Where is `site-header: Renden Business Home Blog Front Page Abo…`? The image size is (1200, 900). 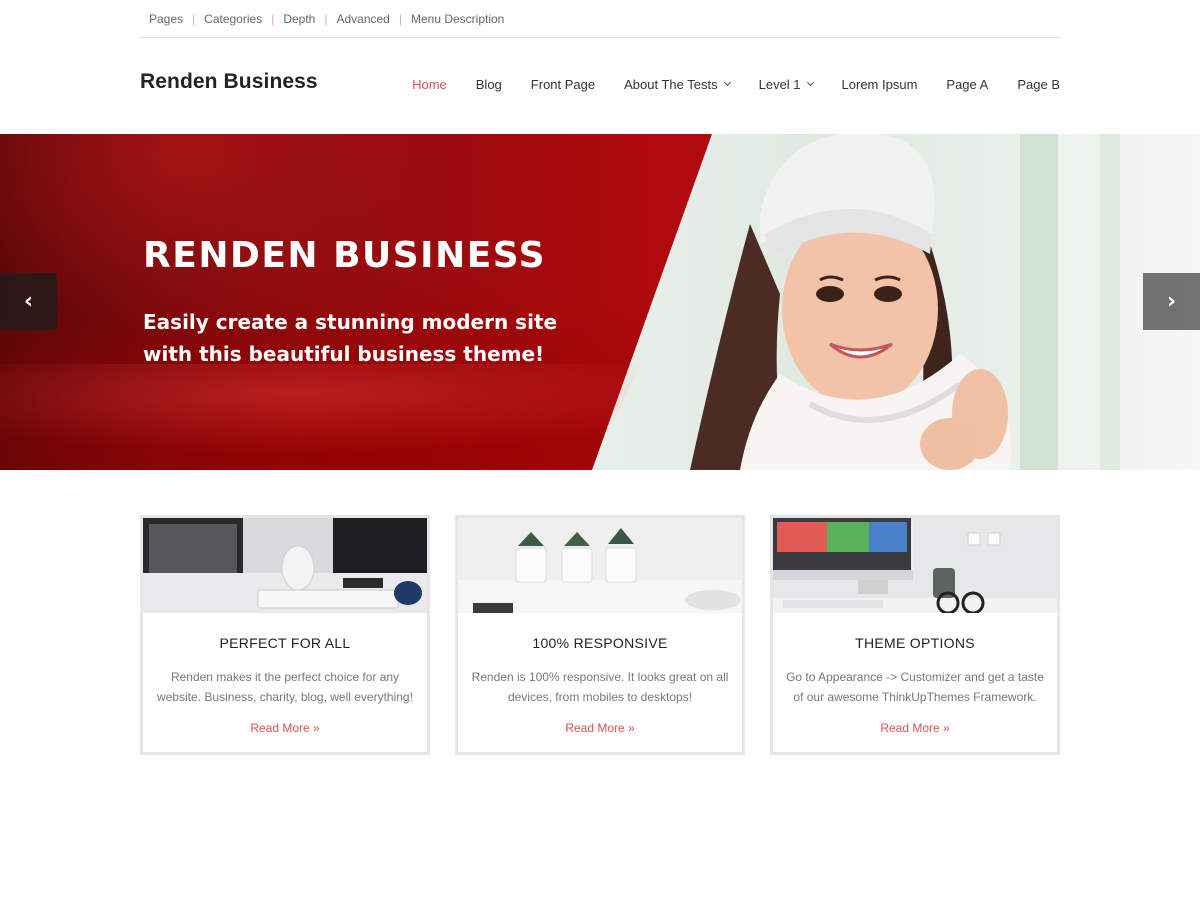
site-header: Renden Business Home Blog Front Page Abo… is located at coordinates (600, 86).